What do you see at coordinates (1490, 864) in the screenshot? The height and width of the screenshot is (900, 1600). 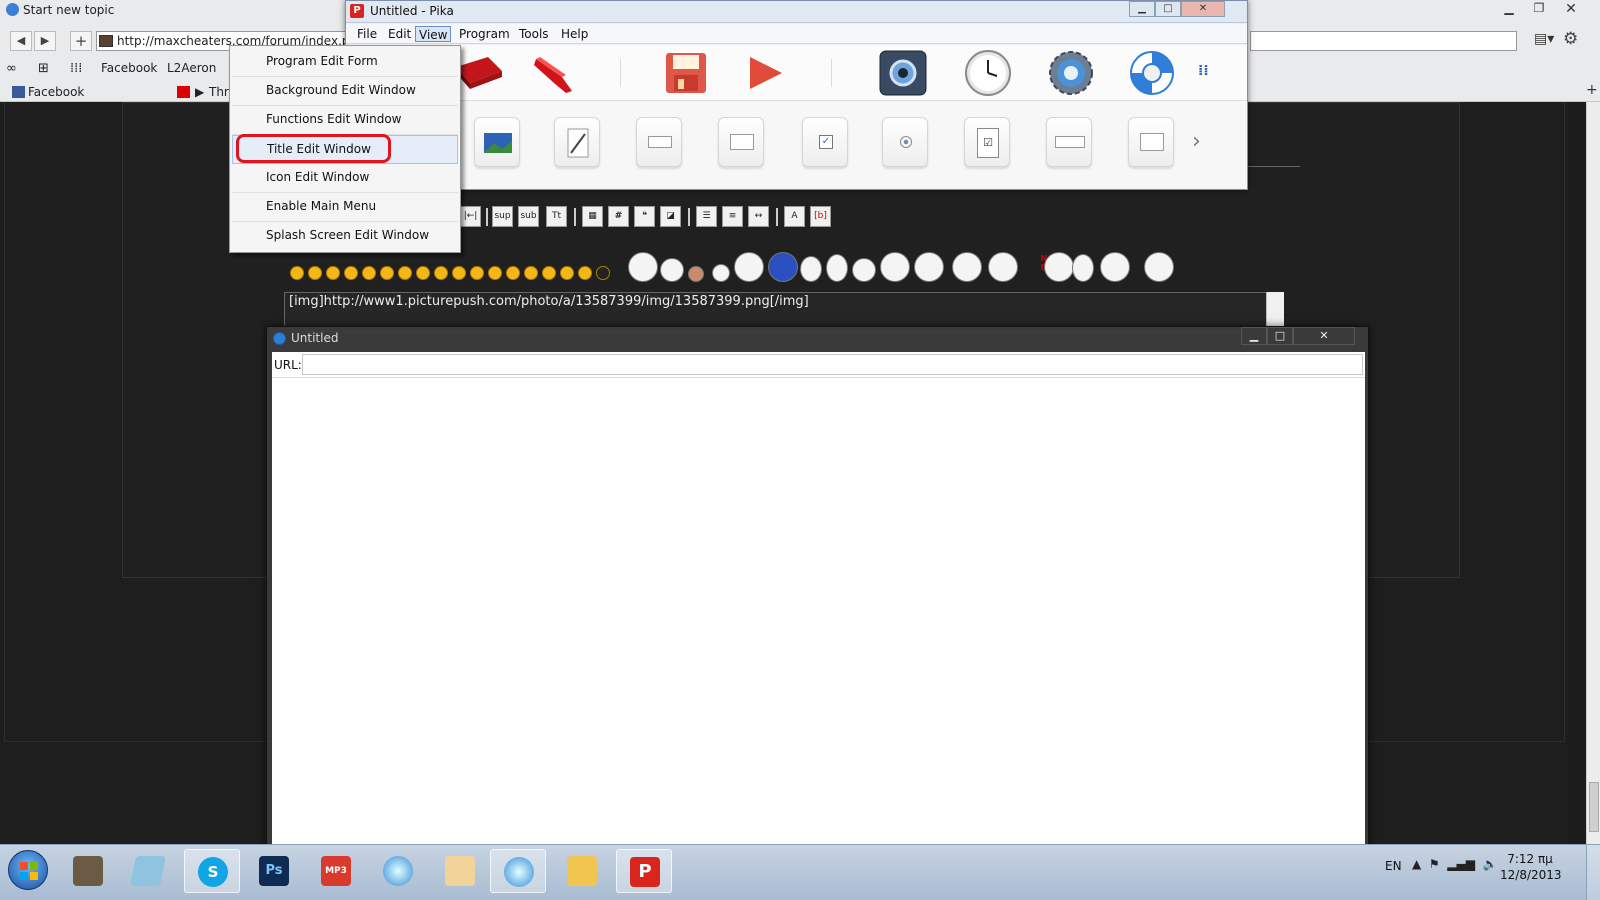 I see `volume-icon: 🔈` at bounding box center [1490, 864].